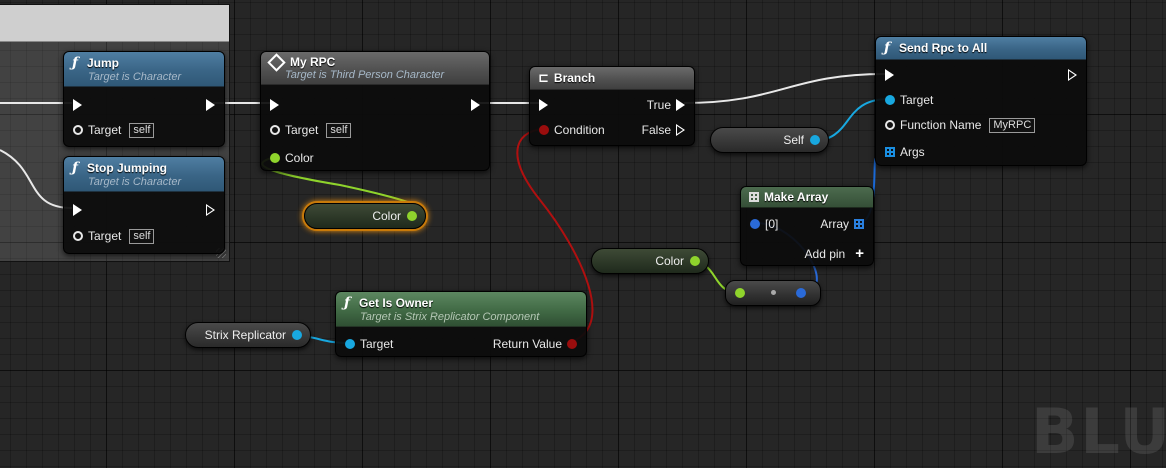 The image size is (1166, 468). What do you see at coordinates (943, 48) in the screenshot?
I see `node-title: Send Rpc to All` at bounding box center [943, 48].